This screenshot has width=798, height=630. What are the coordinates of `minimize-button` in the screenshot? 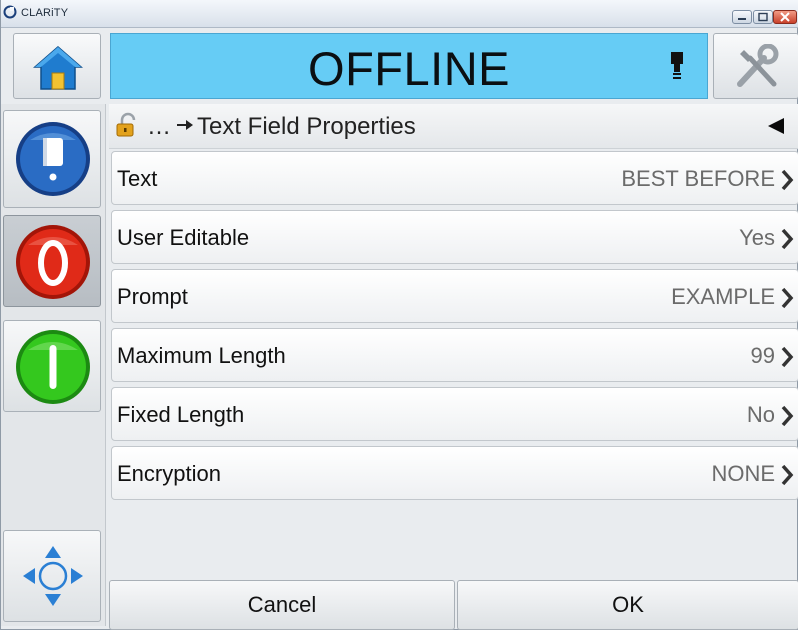 It's located at (742, 17).